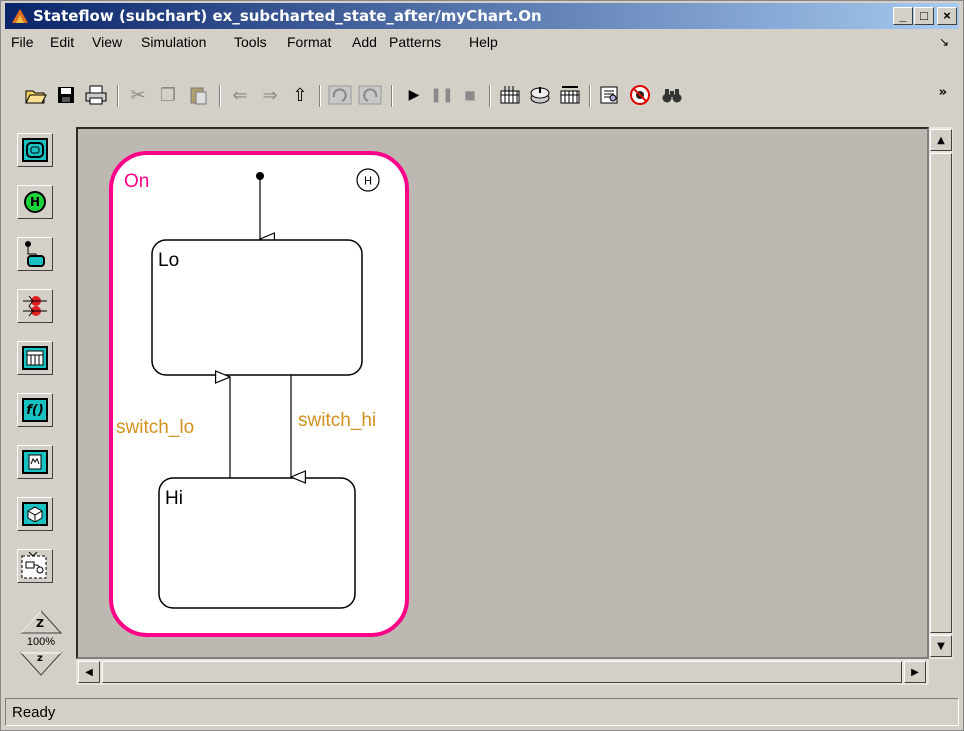 The width and height of the screenshot is (964, 731). What do you see at coordinates (414, 95) in the screenshot?
I see `play-icon: ▶` at bounding box center [414, 95].